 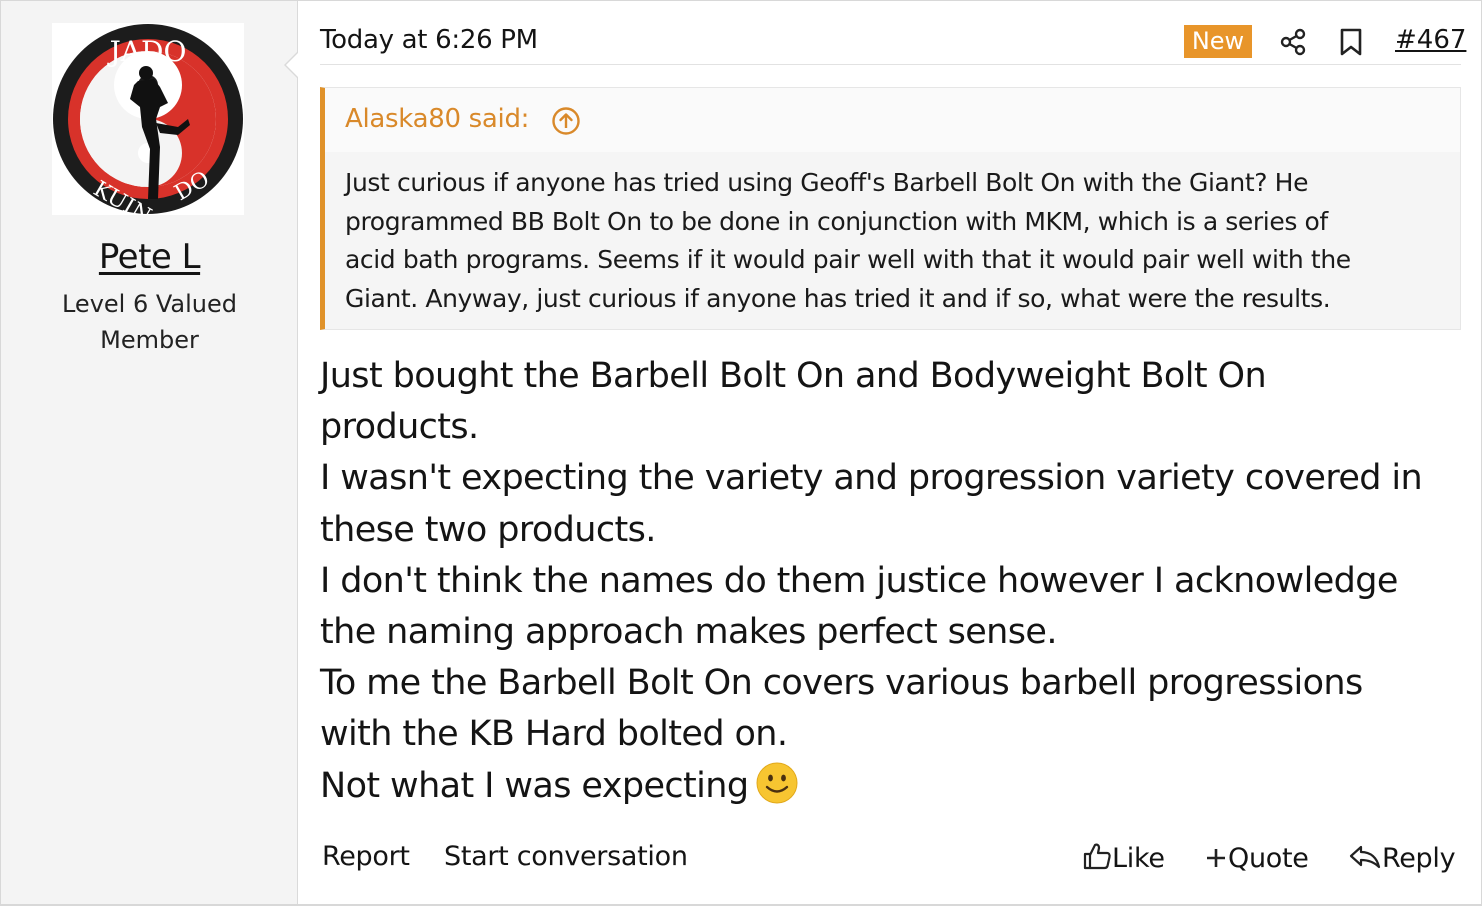 What do you see at coordinates (688, 632) in the screenshot?
I see `message-line: the naming approach makes perfect sense.` at bounding box center [688, 632].